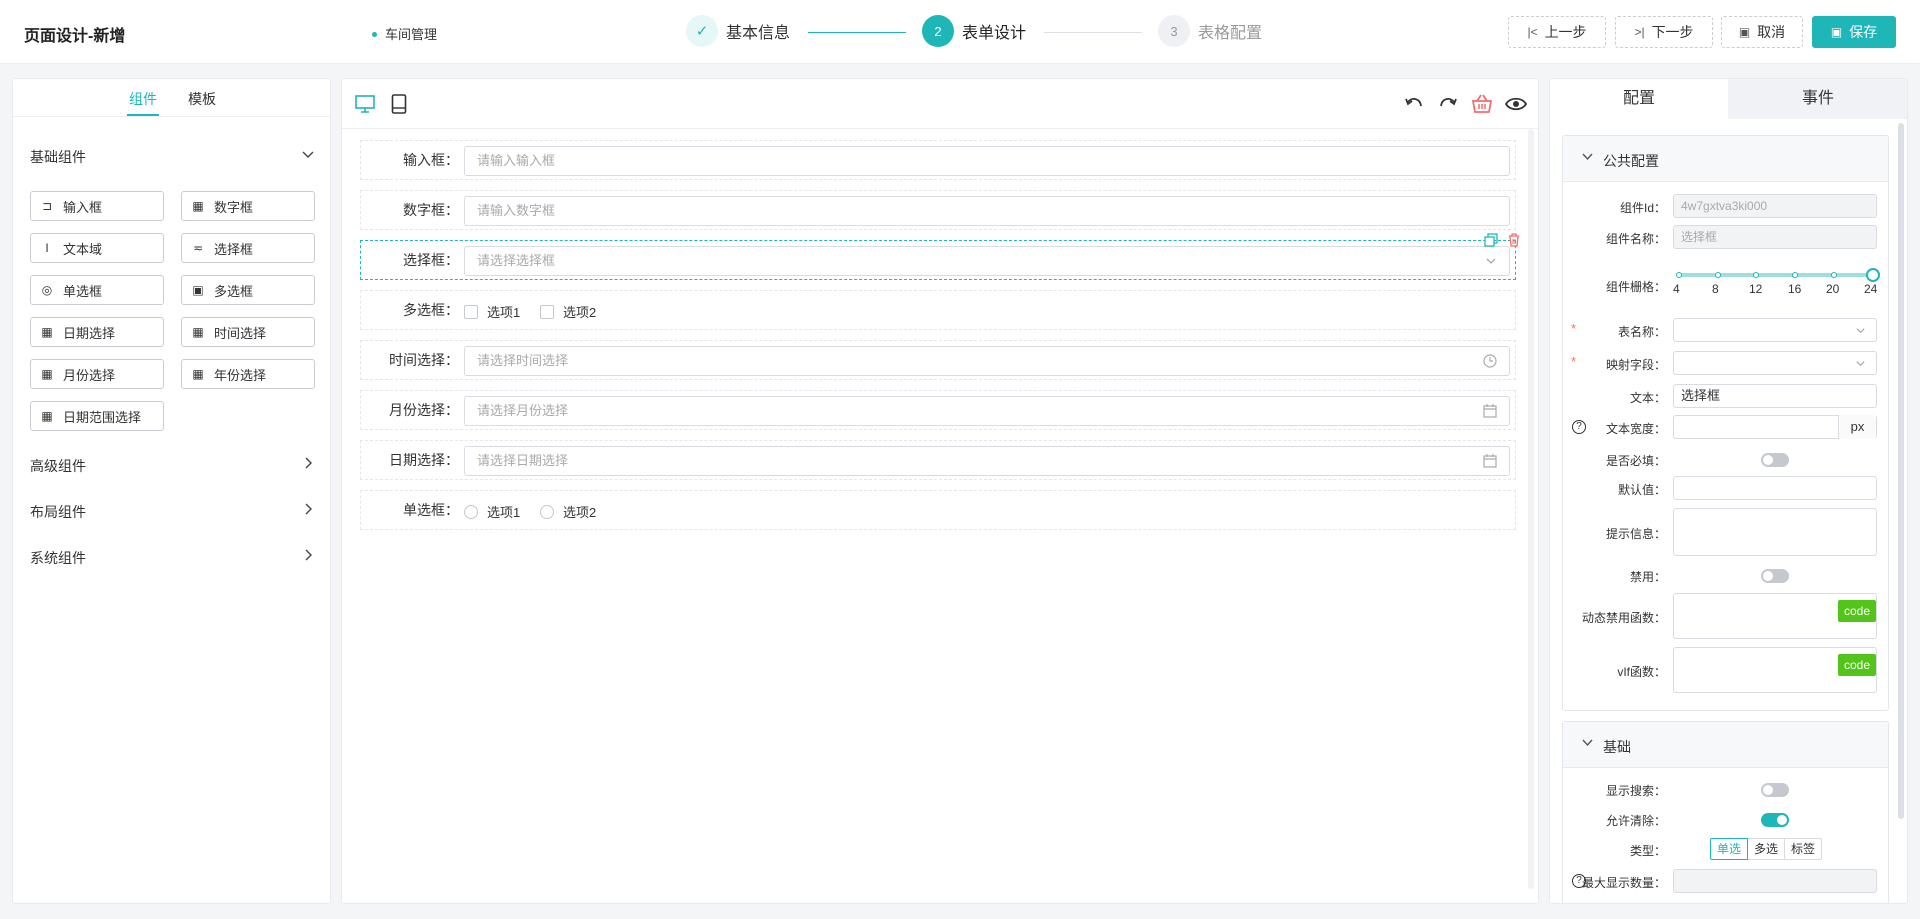  What do you see at coordinates (172, 558) in the screenshot?
I see `group-system: 系统组件` at bounding box center [172, 558].